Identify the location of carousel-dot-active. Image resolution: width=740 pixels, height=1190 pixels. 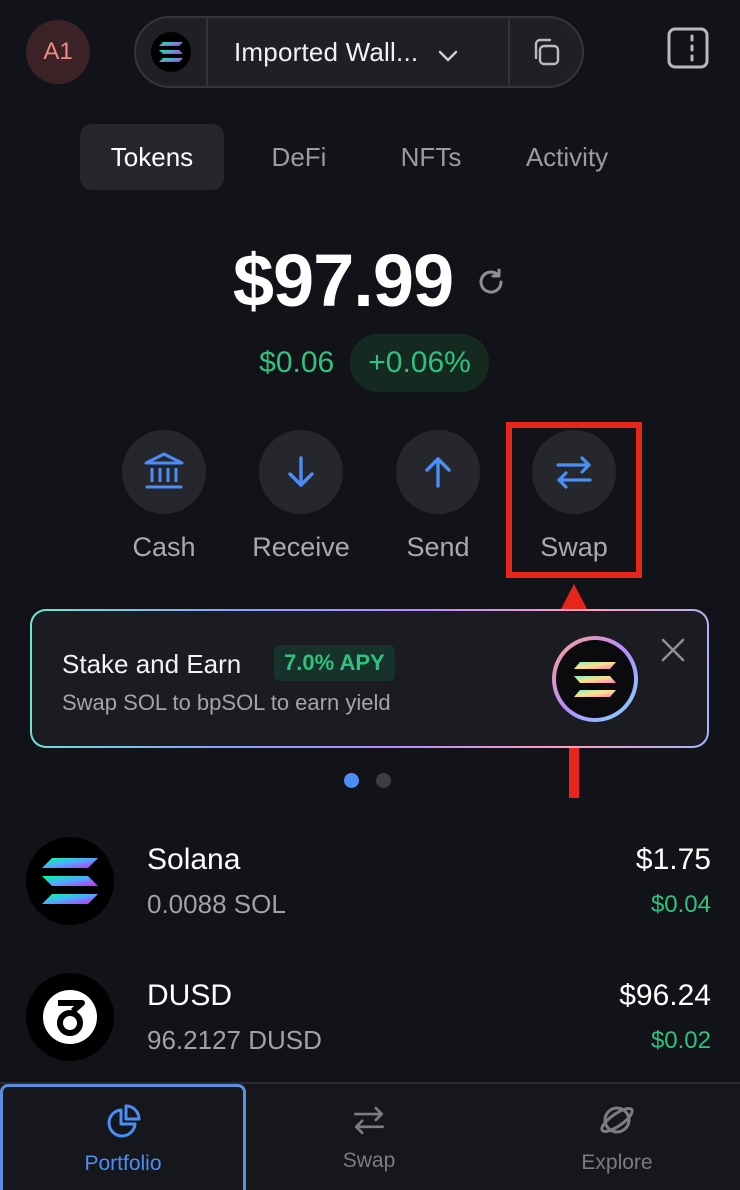
(351, 780).